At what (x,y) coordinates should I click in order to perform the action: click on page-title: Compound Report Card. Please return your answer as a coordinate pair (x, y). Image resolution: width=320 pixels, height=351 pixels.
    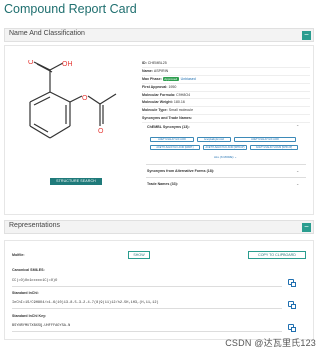
    Looking at the image, I should click on (70, 9).